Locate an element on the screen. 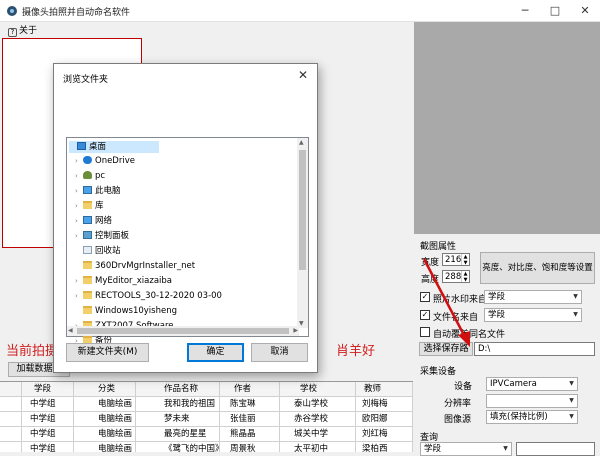 The width and height of the screenshot is (600, 456). folder-icon is located at coordinates (87, 295).